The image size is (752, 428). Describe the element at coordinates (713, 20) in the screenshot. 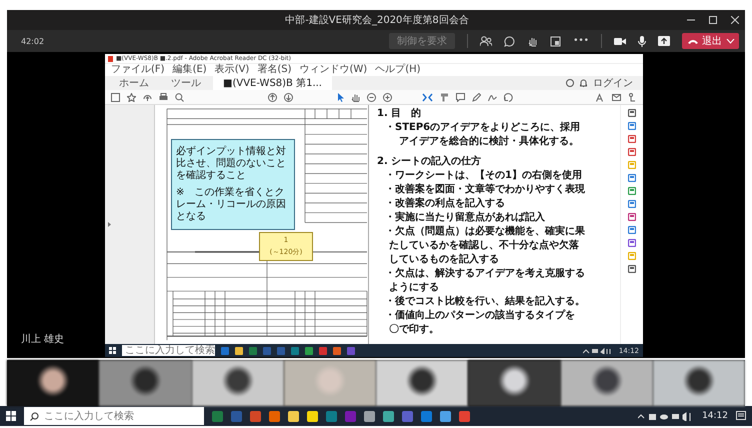

I see `maximize-icon` at that location.